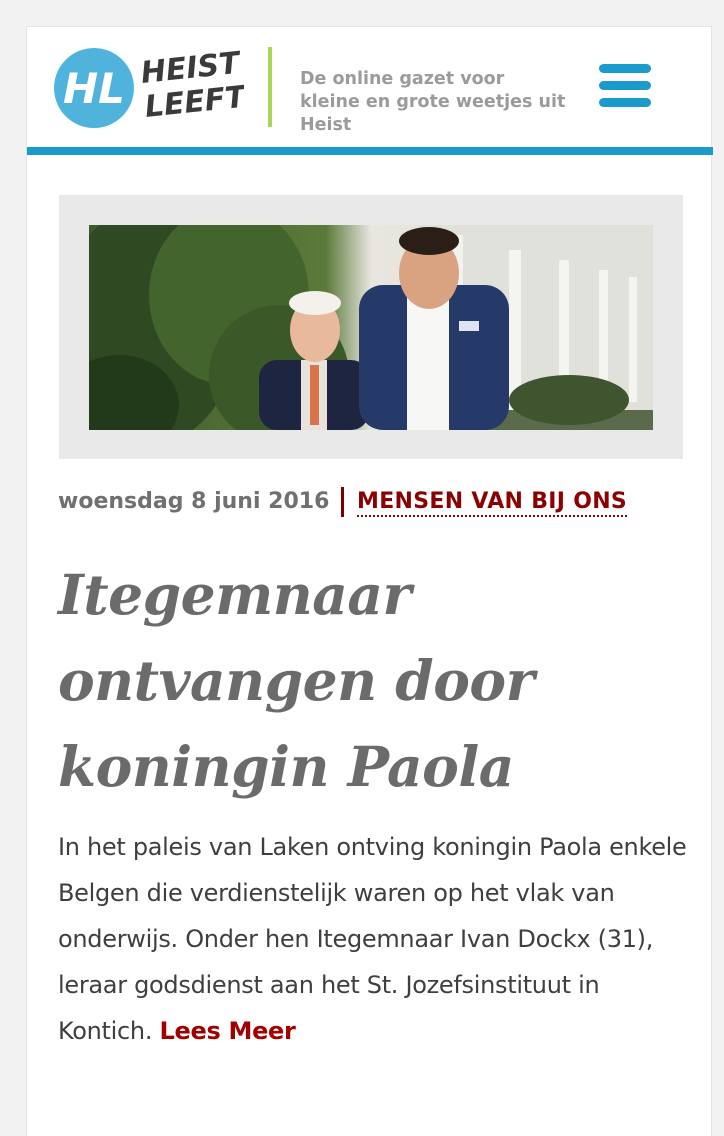  Describe the element at coordinates (149, 88) in the screenshot. I see `site-logo: HL HEIST LEEFT` at that location.